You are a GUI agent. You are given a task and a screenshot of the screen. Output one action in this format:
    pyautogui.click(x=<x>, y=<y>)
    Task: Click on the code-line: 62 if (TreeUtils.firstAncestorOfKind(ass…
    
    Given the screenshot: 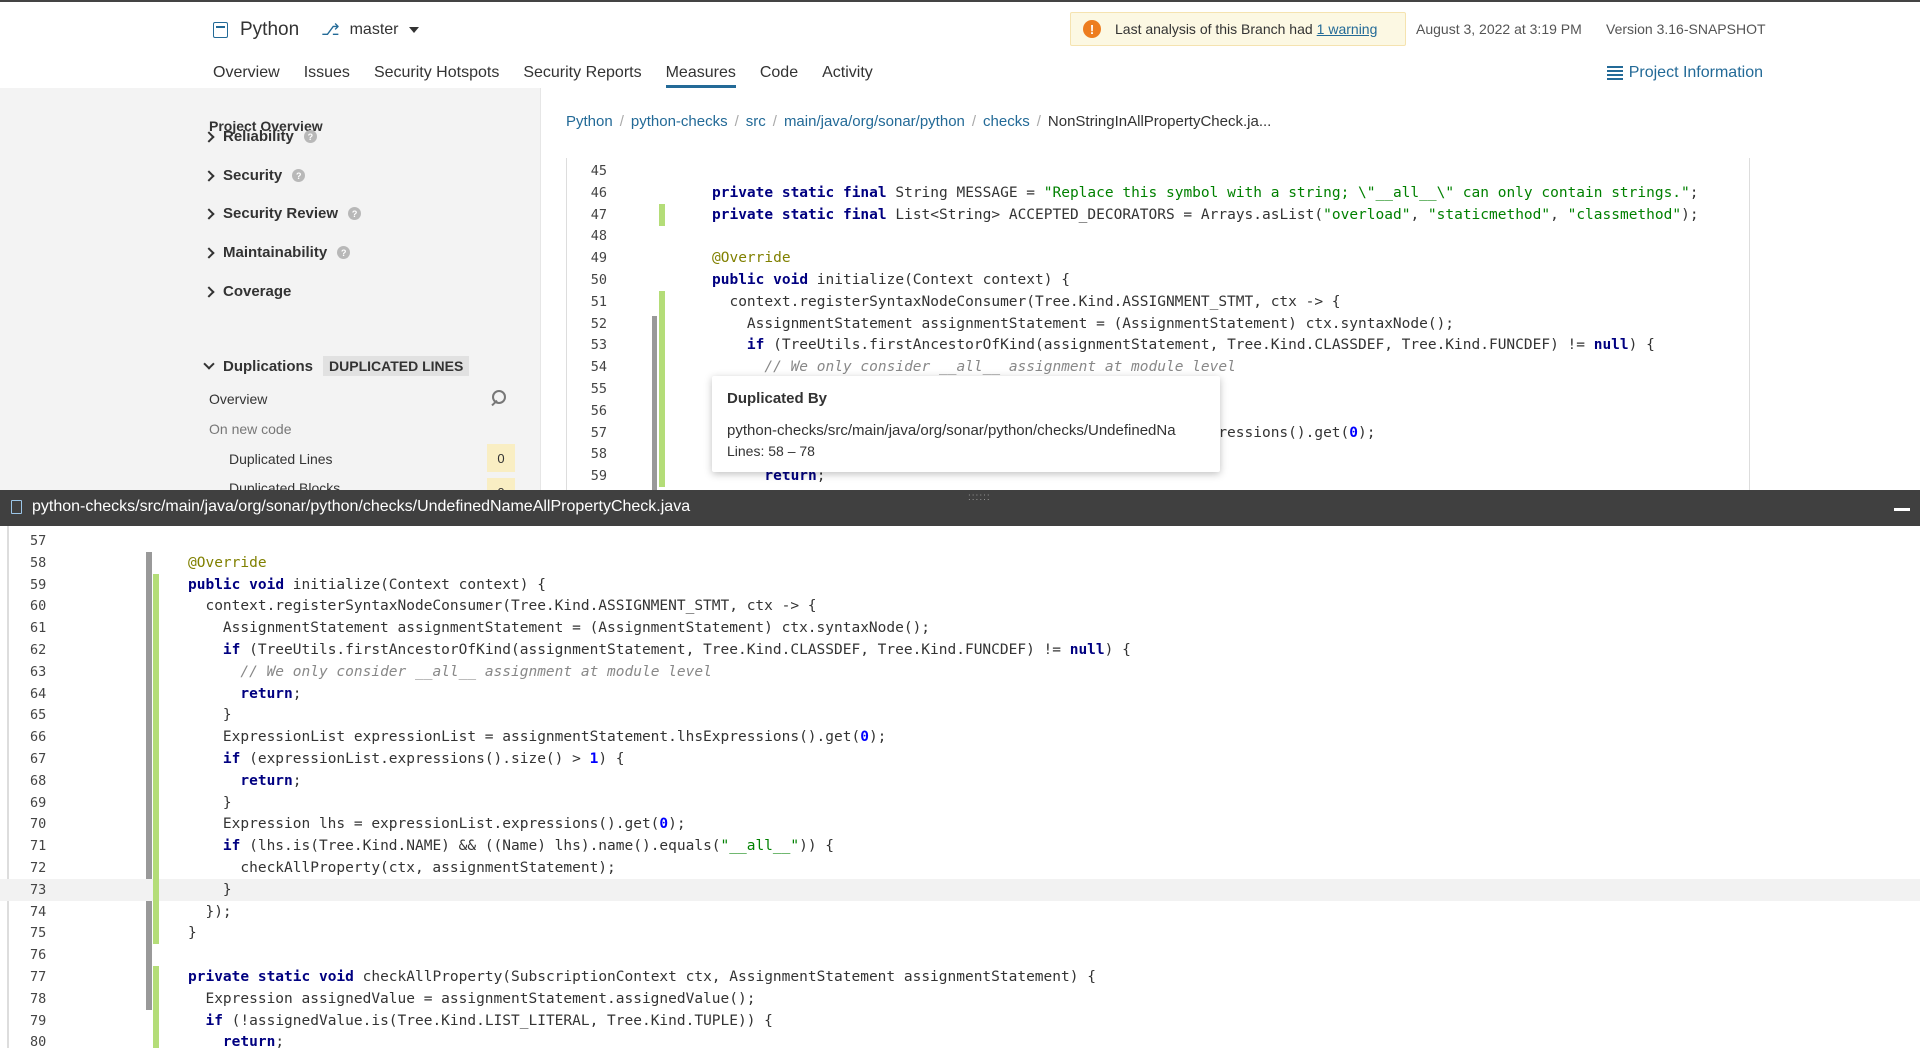 What is the action you would take?
    pyautogui.click(x=960, y=650)
    